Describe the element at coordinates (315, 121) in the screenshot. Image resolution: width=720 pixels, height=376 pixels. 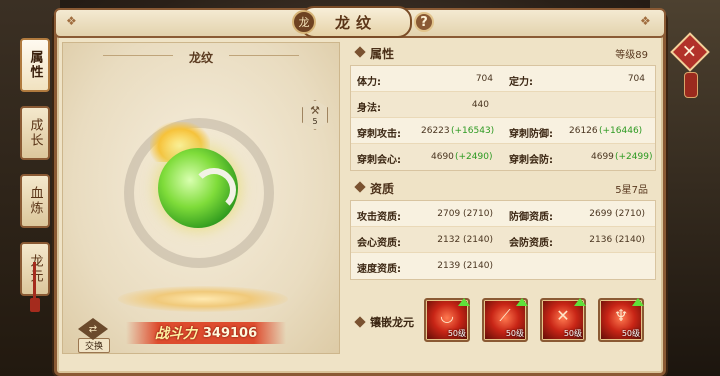
I see `enhance-level: 5` at that location.